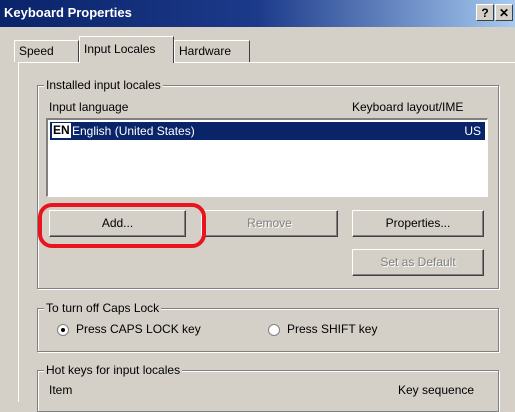  I want to click on list-item: EN English (United States) US, so click(267, 131).